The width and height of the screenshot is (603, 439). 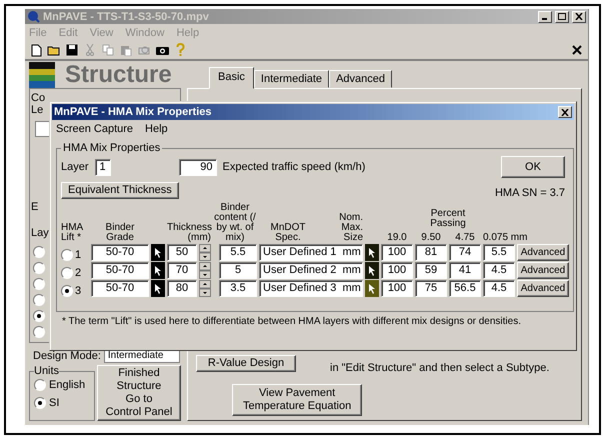 I want to click on hint-text: in "Edit Structure" and then select a Subtype., so click(x=440, y=368).